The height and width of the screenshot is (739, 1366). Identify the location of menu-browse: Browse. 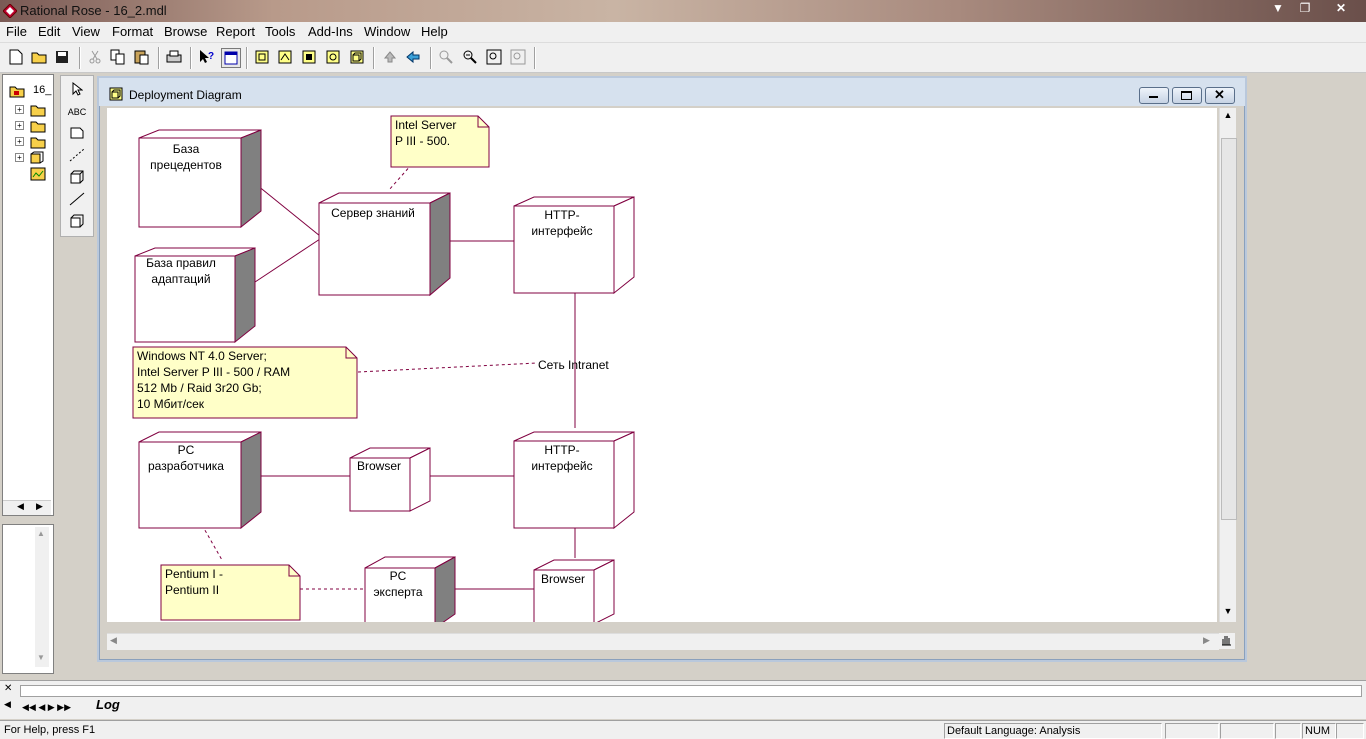
(185, 31).